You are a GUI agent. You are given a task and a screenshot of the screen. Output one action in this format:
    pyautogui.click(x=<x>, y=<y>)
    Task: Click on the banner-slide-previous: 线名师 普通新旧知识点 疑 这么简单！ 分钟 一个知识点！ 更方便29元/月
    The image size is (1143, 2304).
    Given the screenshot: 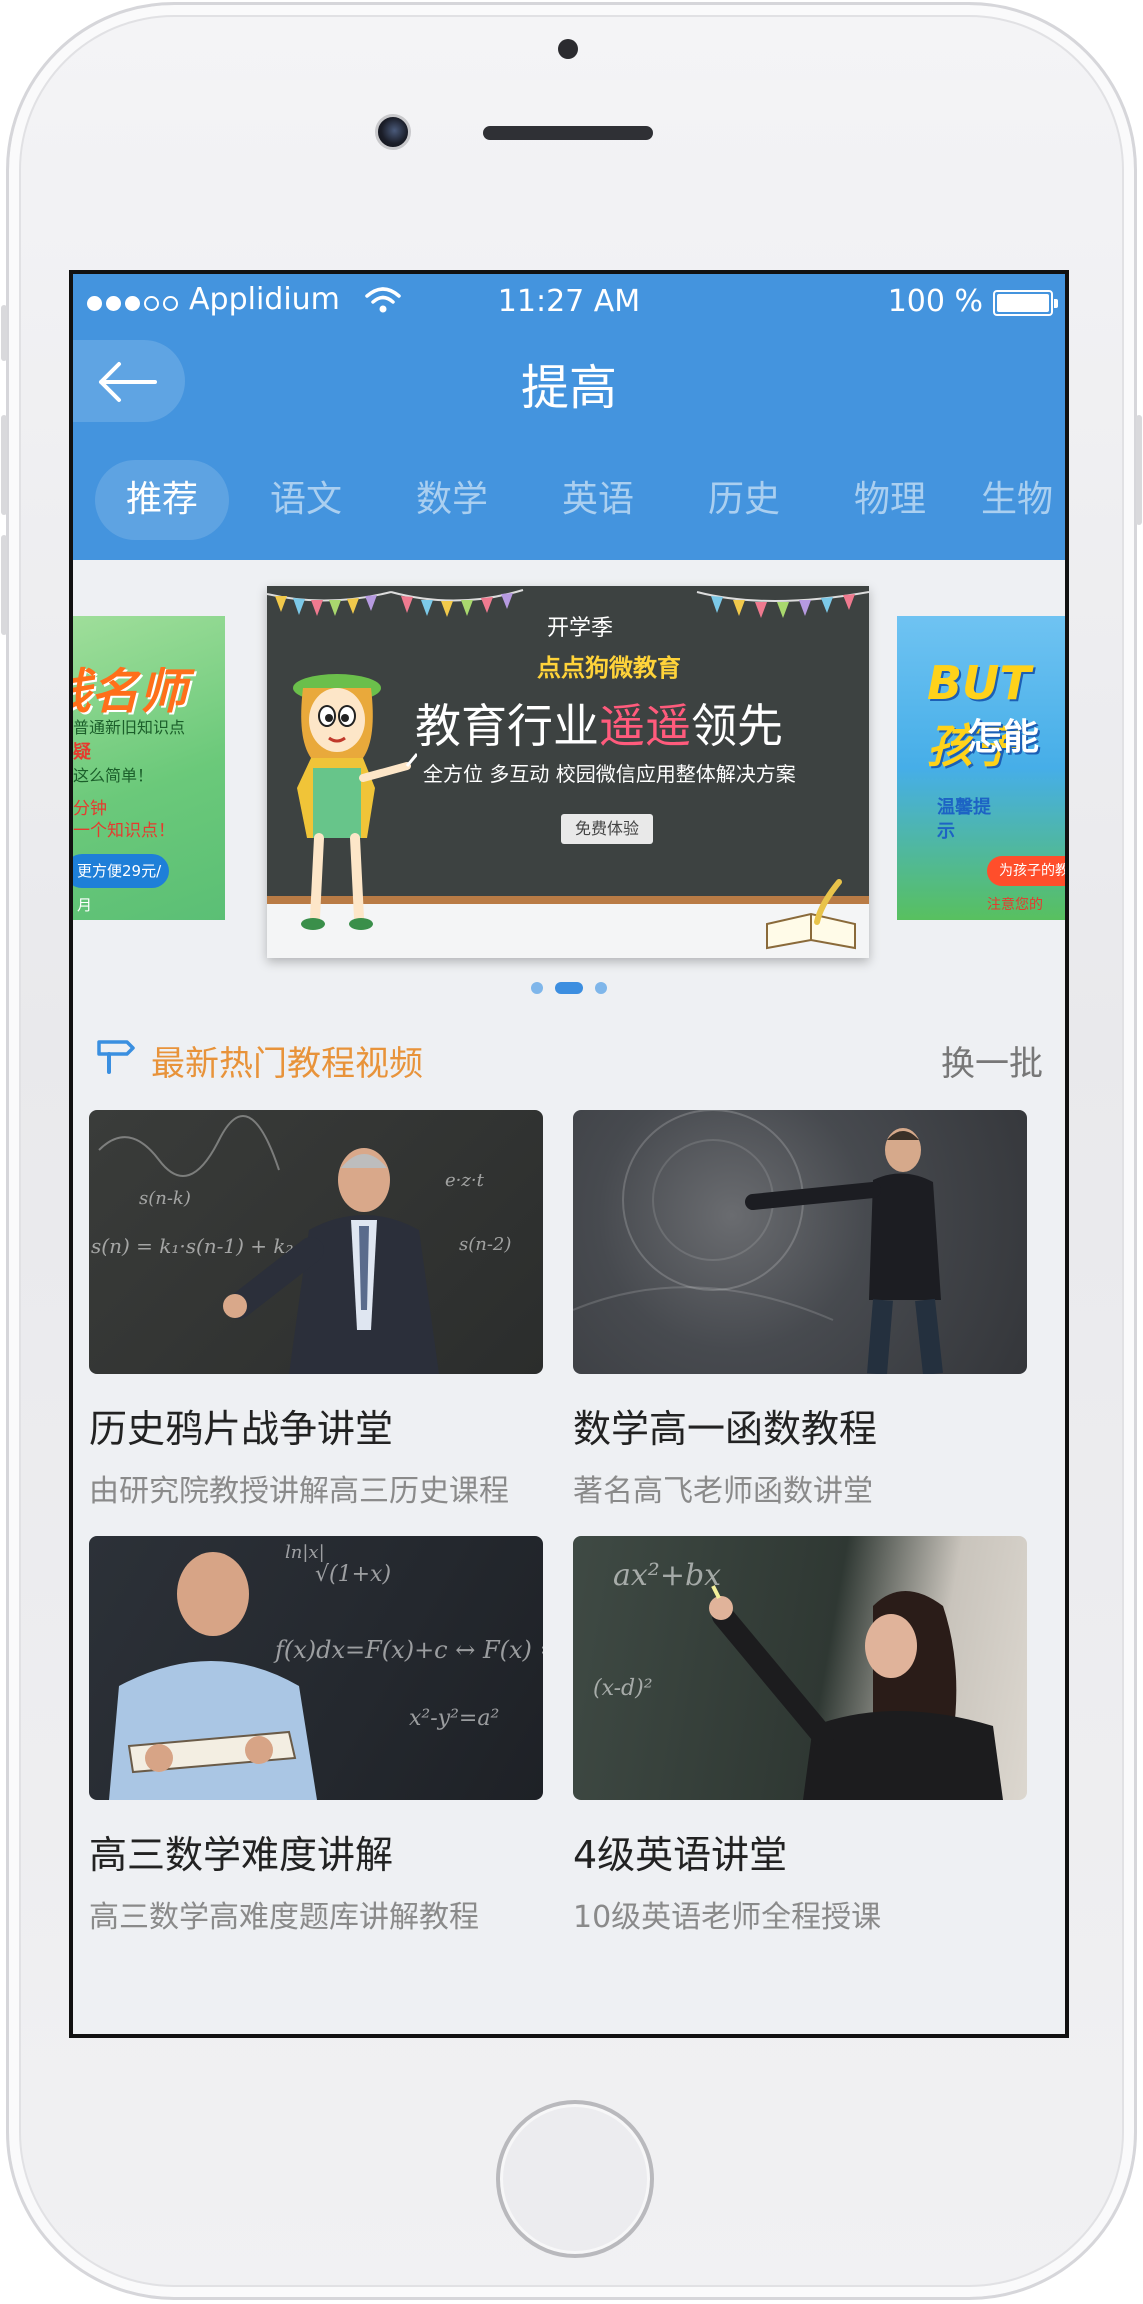 What is the action you would take?
    pyautogui.click(x=149, y=768)
    